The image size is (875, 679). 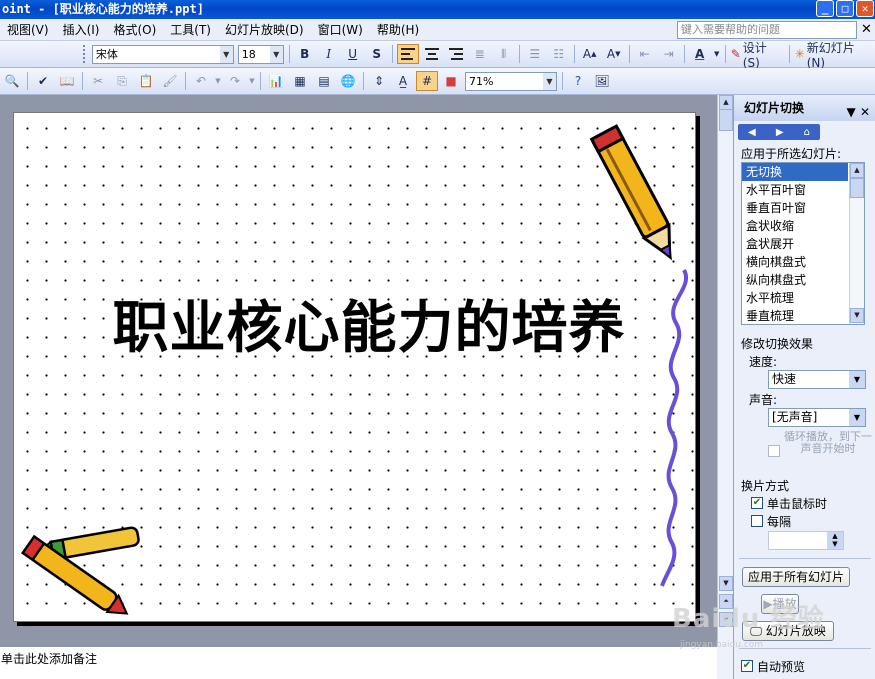 I want to click on copy-icon: ⎘, so click(x=122, y=81).